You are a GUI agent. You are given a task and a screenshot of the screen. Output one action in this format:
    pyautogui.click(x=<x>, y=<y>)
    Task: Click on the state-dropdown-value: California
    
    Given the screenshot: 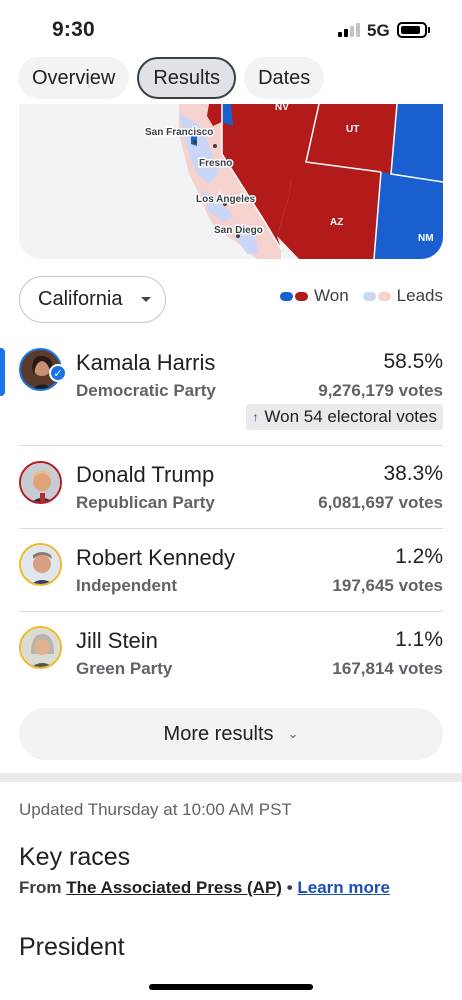 What is the action you would take?
    pyautogui.click(x=80, y=299)
    